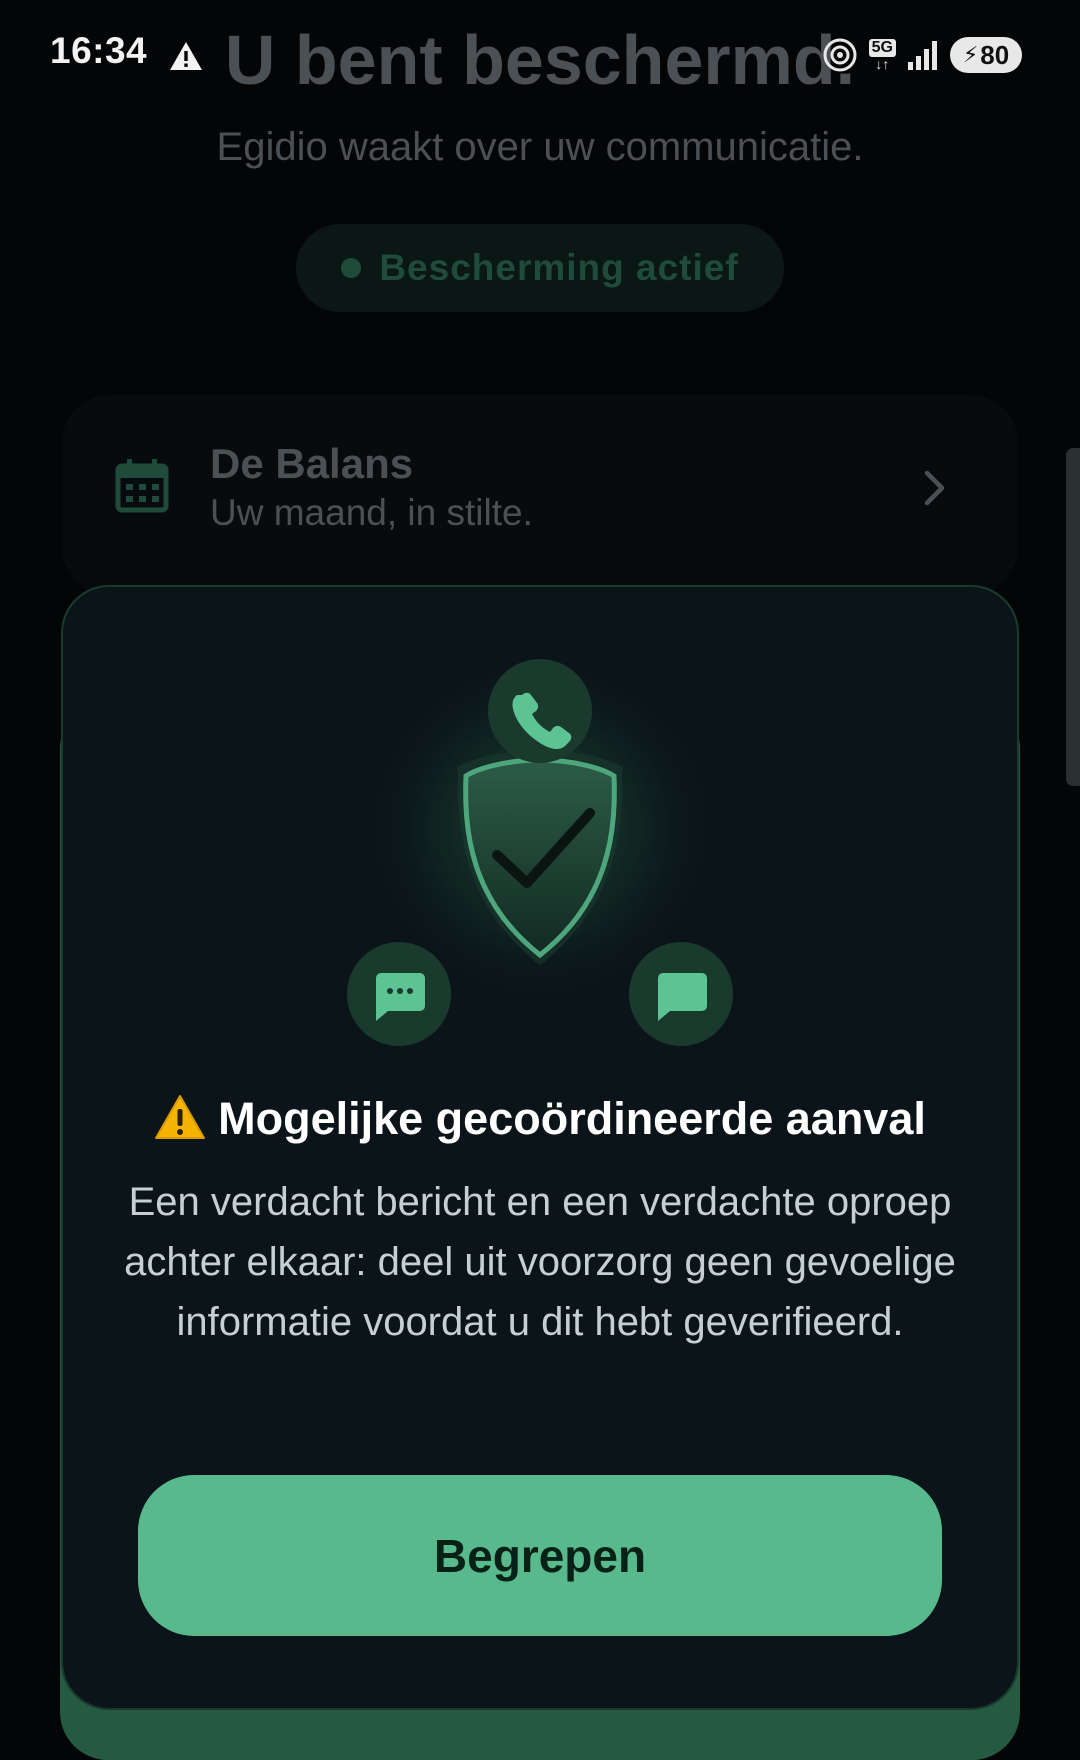  What do you see at coordinates (540, 711) in the screenshot?
I see `phone-icon` at bounding box center [540, 711].